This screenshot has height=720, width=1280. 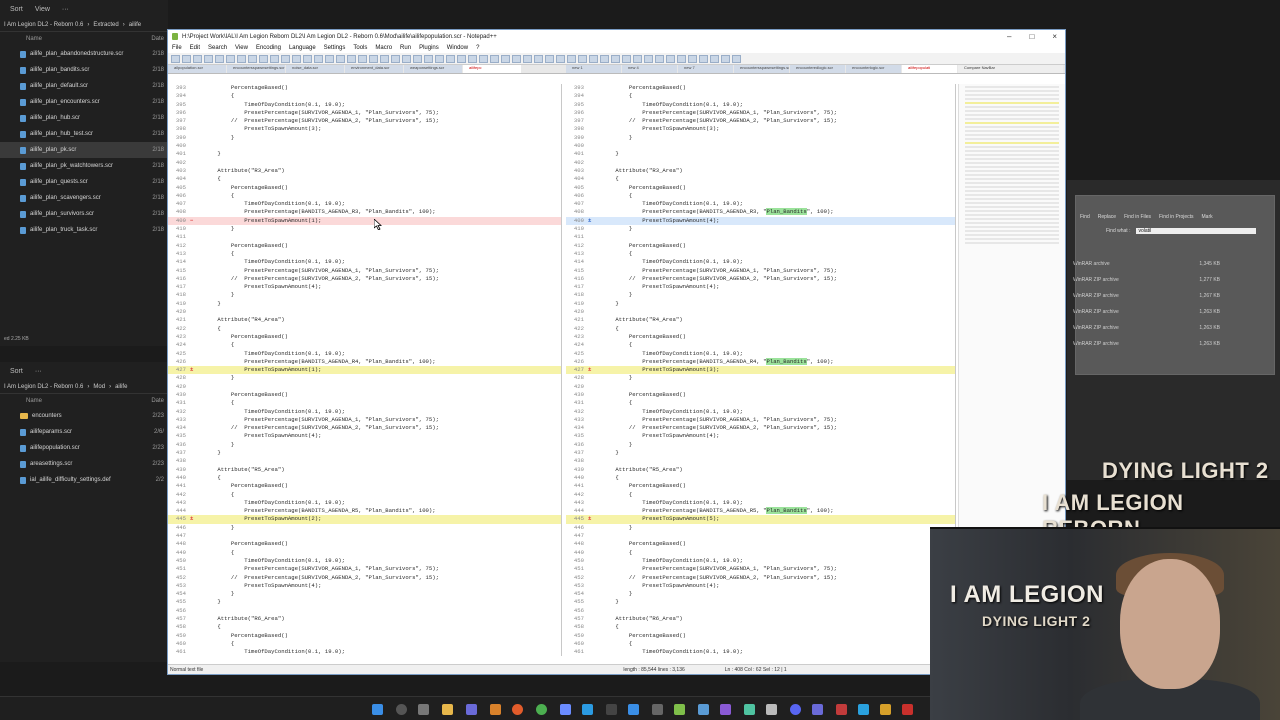 I want to click on code-line: 410 }, so click(x=760, y=229).